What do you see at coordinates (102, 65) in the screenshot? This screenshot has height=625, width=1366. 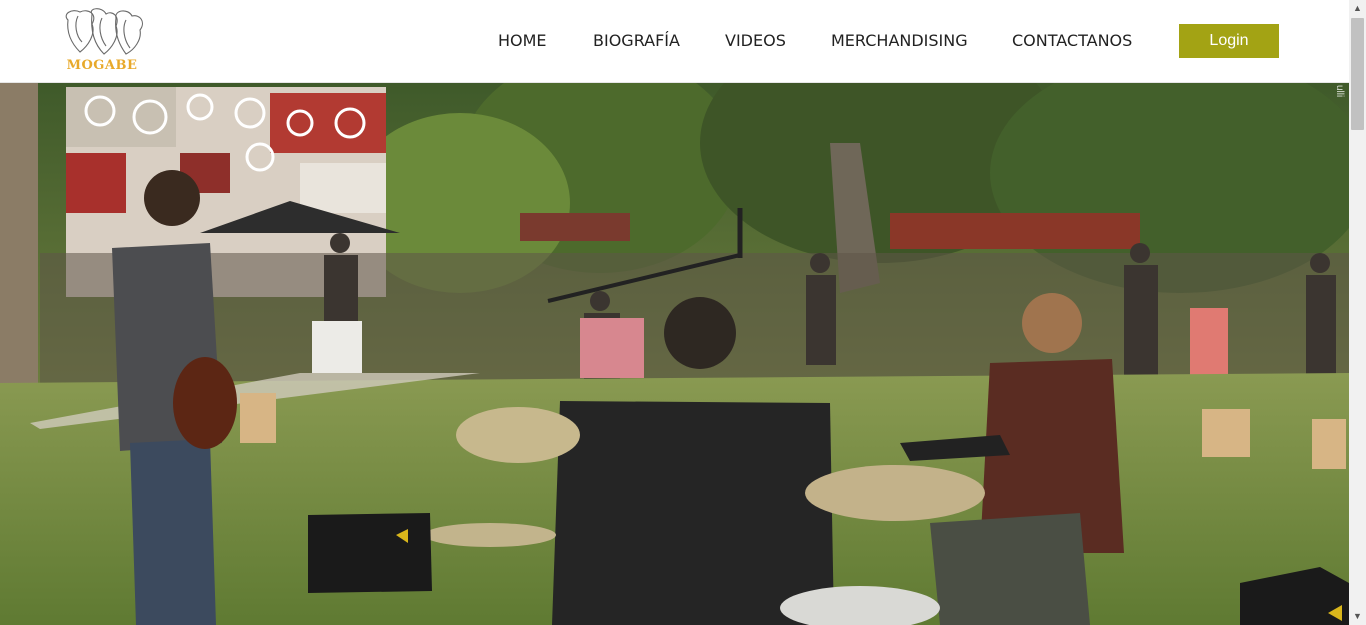 I see `brand-name: MOGABE` at bounding box center [102, 65].